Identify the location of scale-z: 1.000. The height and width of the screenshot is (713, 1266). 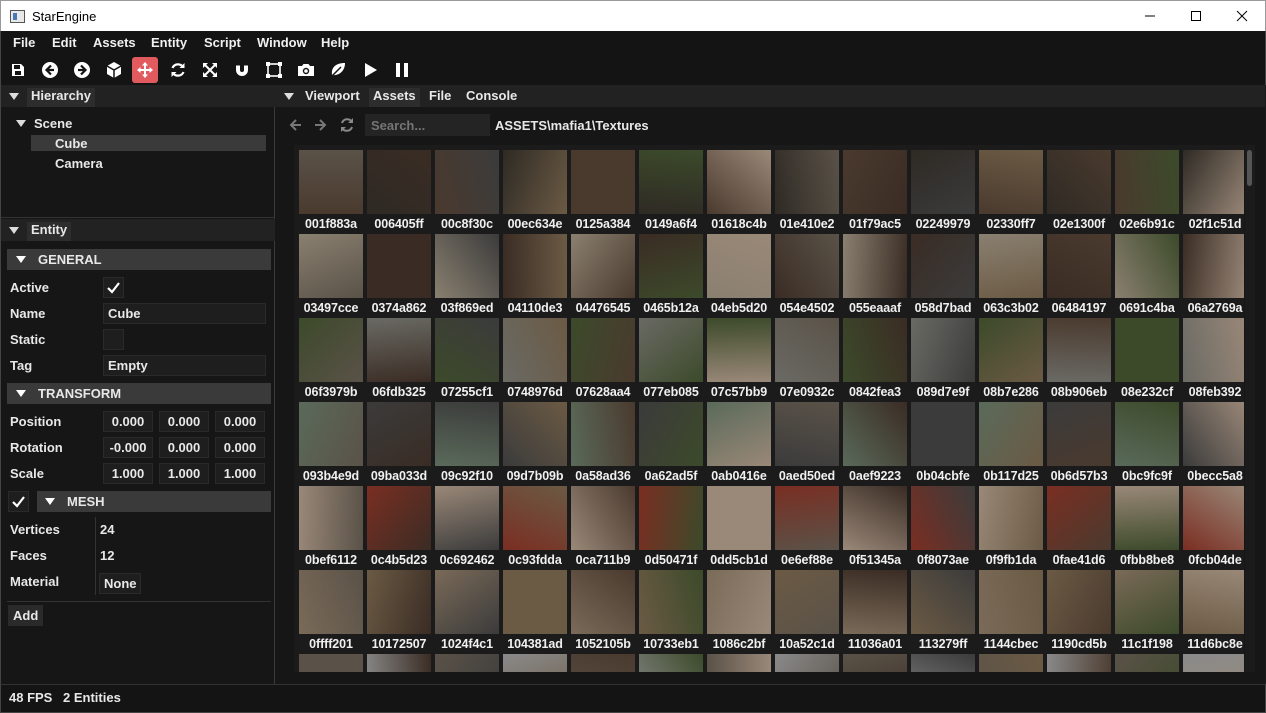
(240, 473).